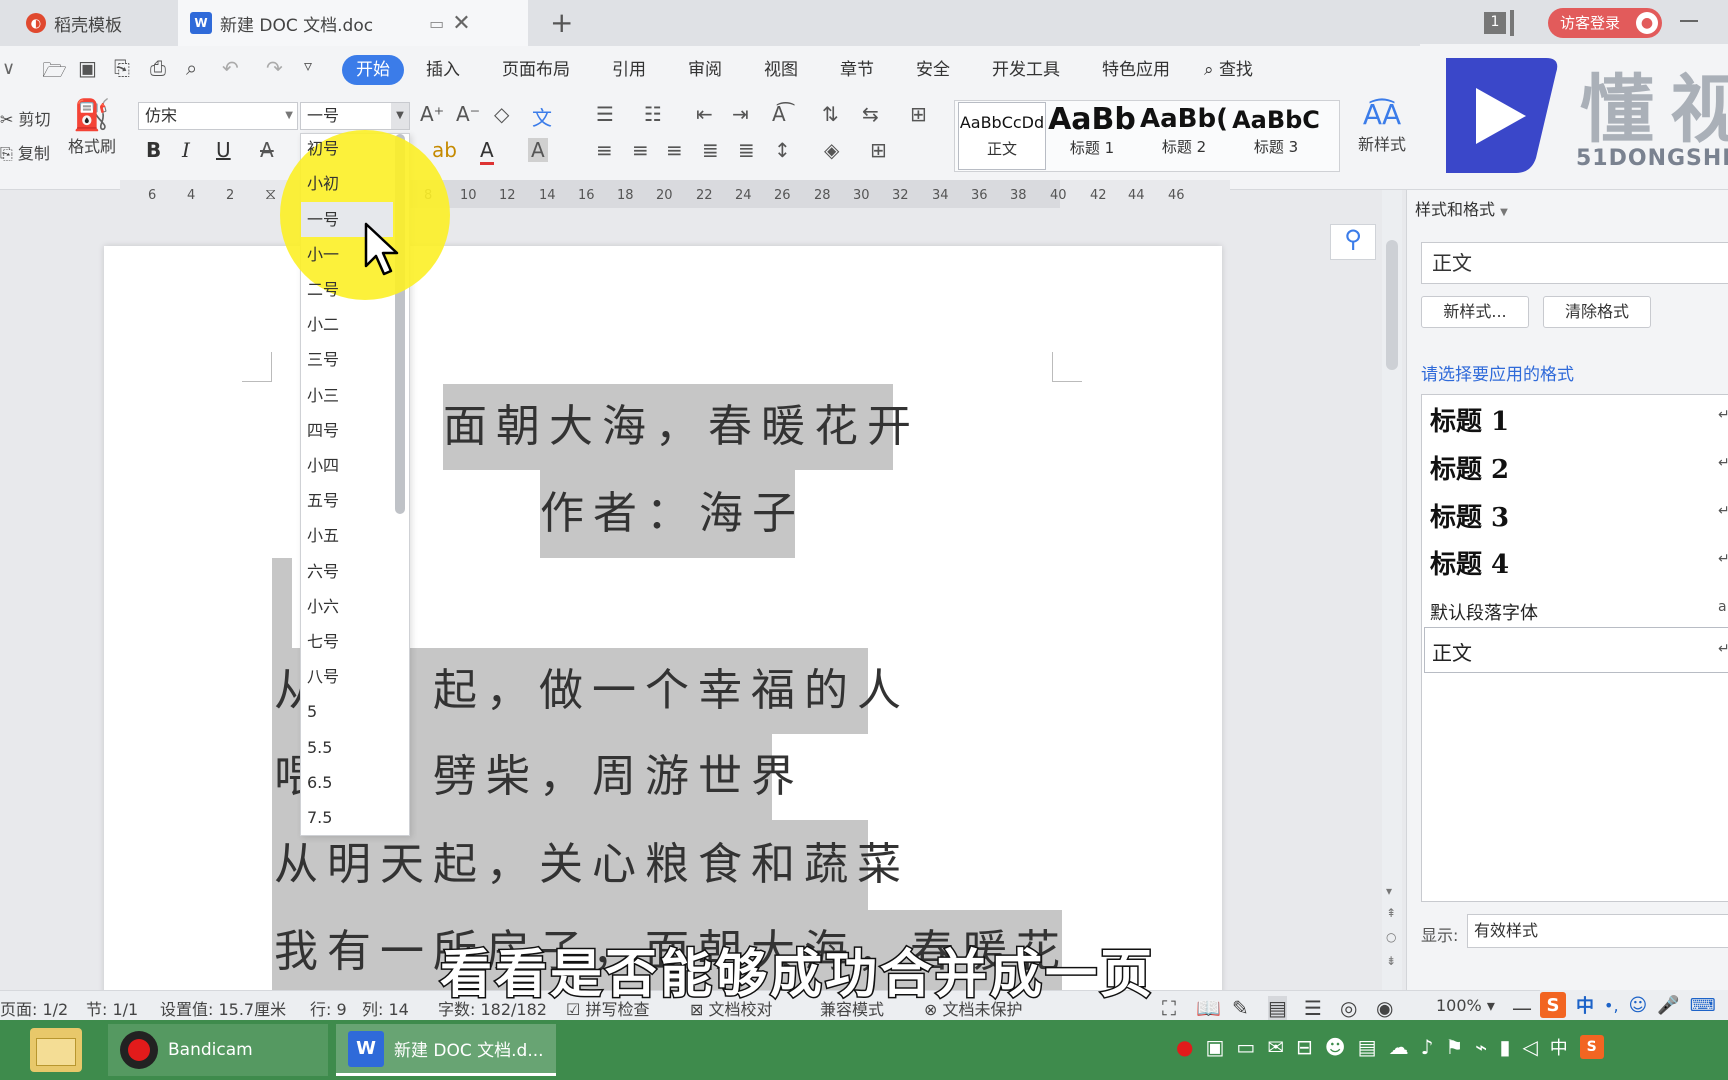  Describe the element at coordinates (1092, 136) in the screenshot. I see `style-card-heading-1: AaBb 标题 1` at that location.